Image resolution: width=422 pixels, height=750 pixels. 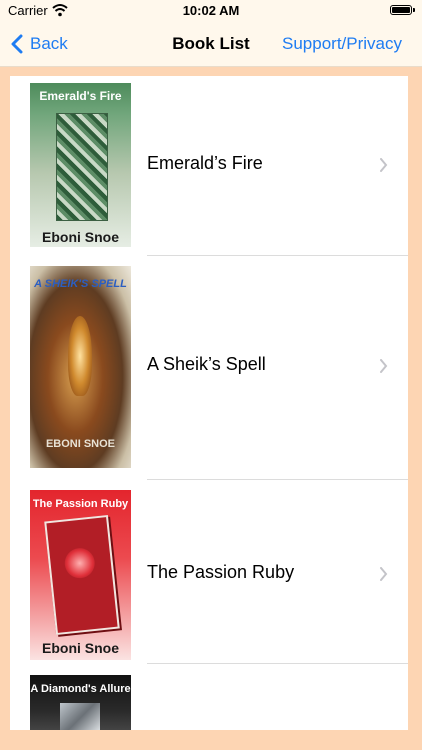 I want to click on book-cover-image: Emerald's Fire Eboni Snoe, so click(x=80, y=165).